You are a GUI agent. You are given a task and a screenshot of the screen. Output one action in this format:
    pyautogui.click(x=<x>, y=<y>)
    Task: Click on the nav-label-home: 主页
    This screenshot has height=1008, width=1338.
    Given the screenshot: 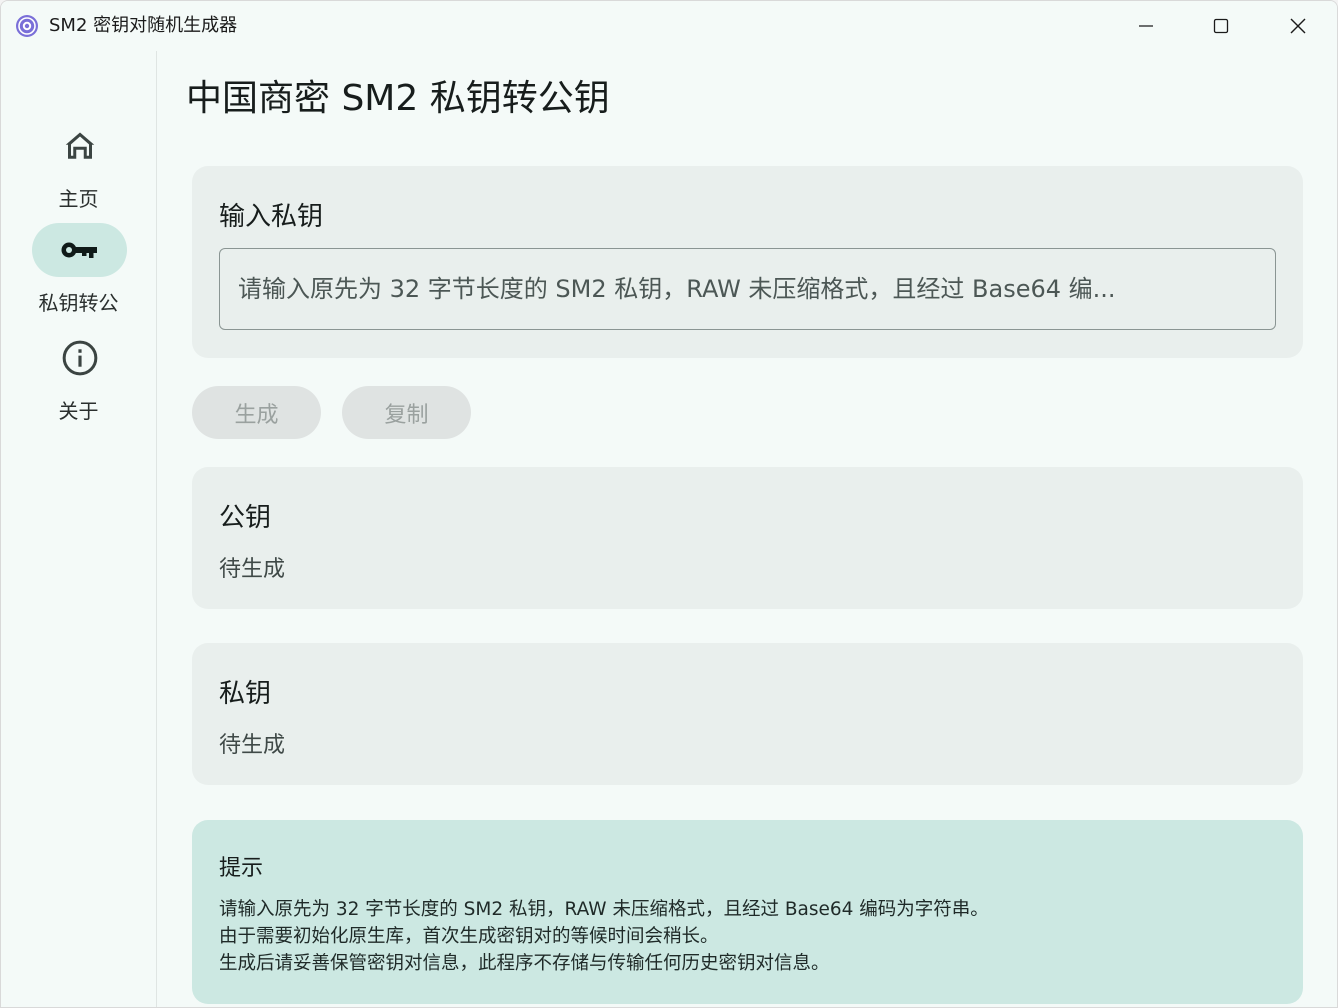 What is the action you would take?
    pyautogui.click(x=78, y=199)
    